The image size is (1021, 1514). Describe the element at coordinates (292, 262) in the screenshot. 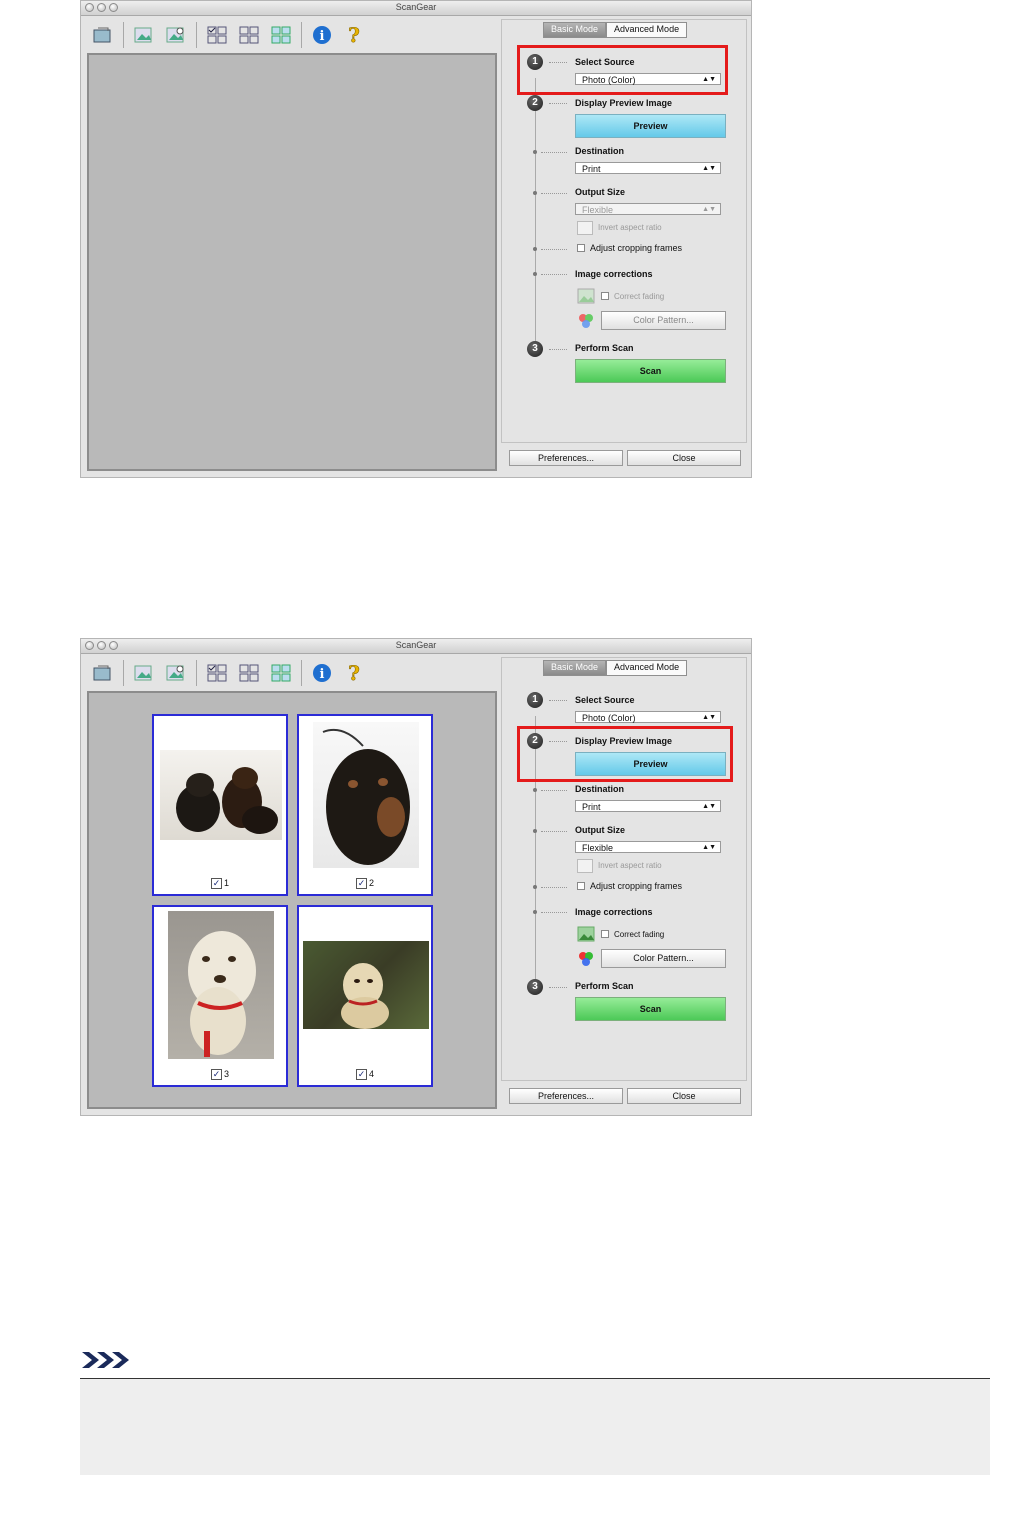

I see `preview-area` at that location.